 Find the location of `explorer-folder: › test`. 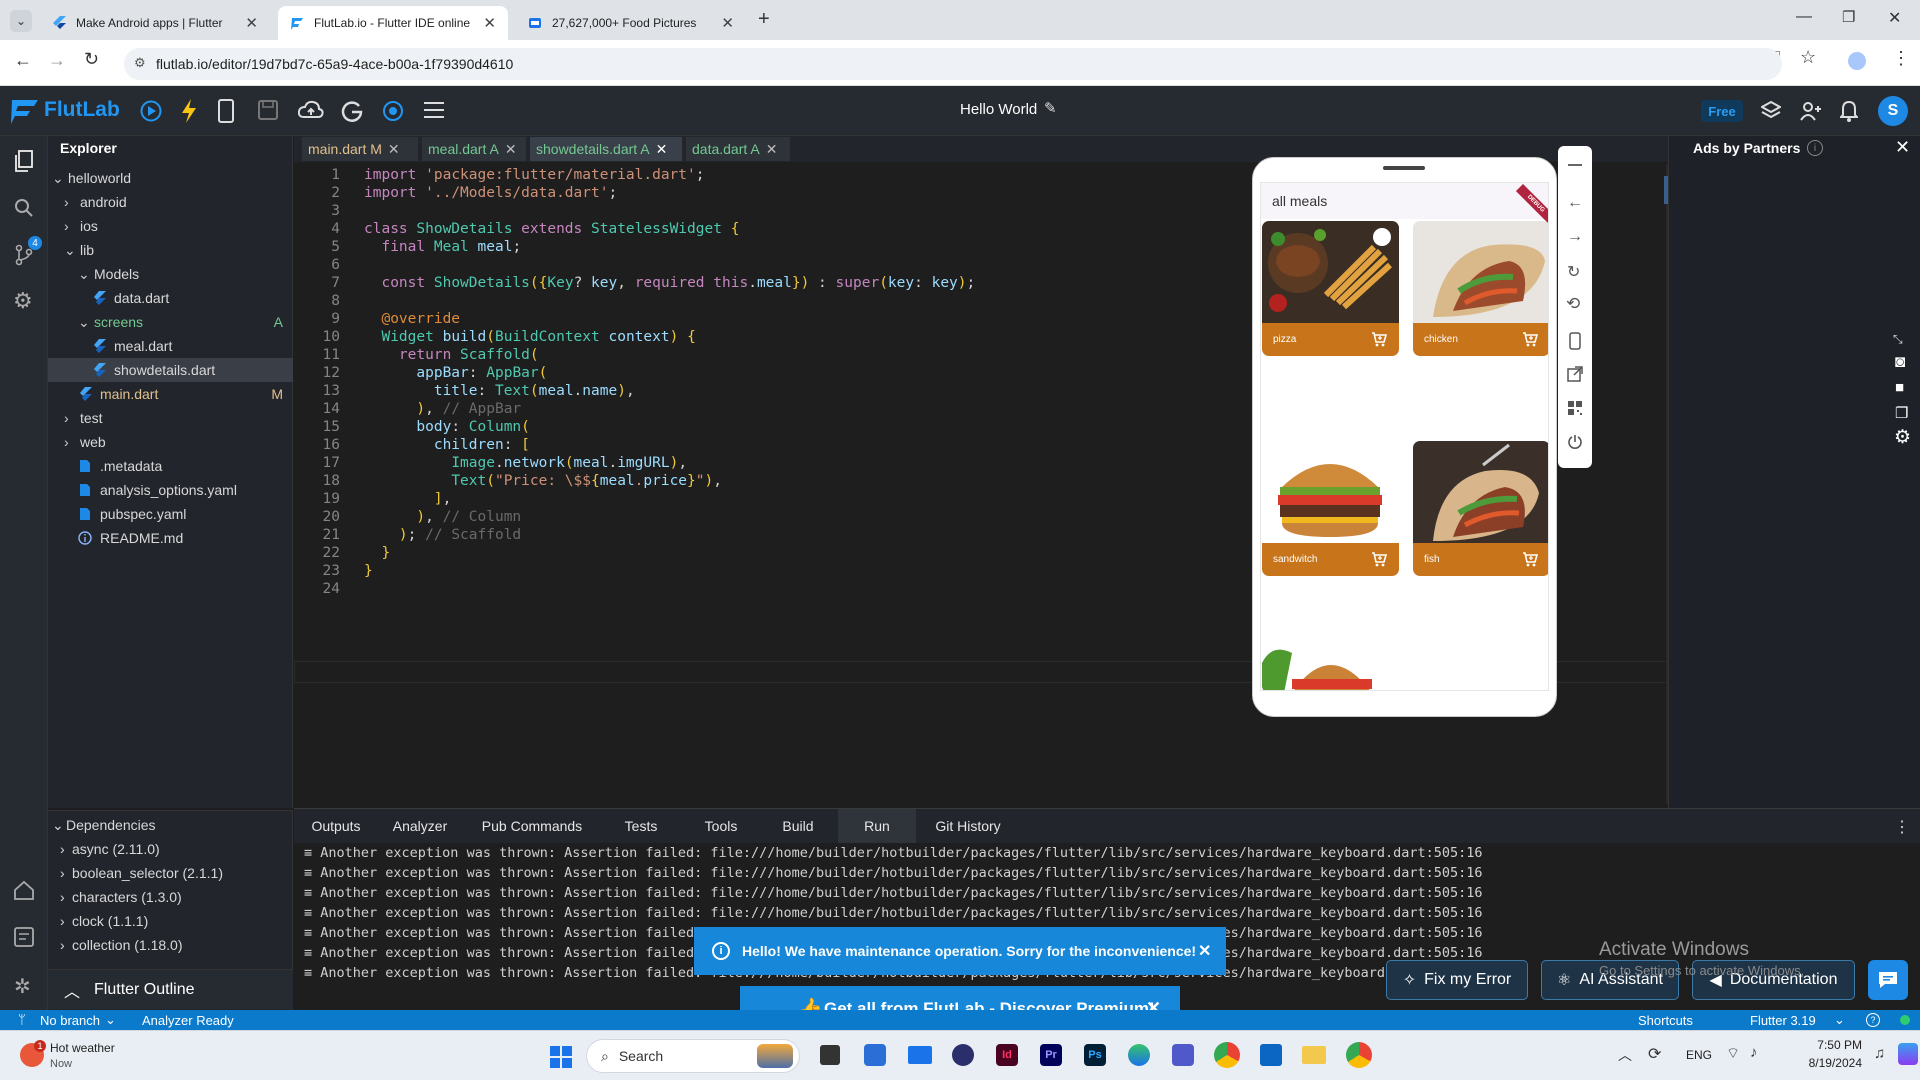

explorer-folder: › test is located at coordinates (170, 418).